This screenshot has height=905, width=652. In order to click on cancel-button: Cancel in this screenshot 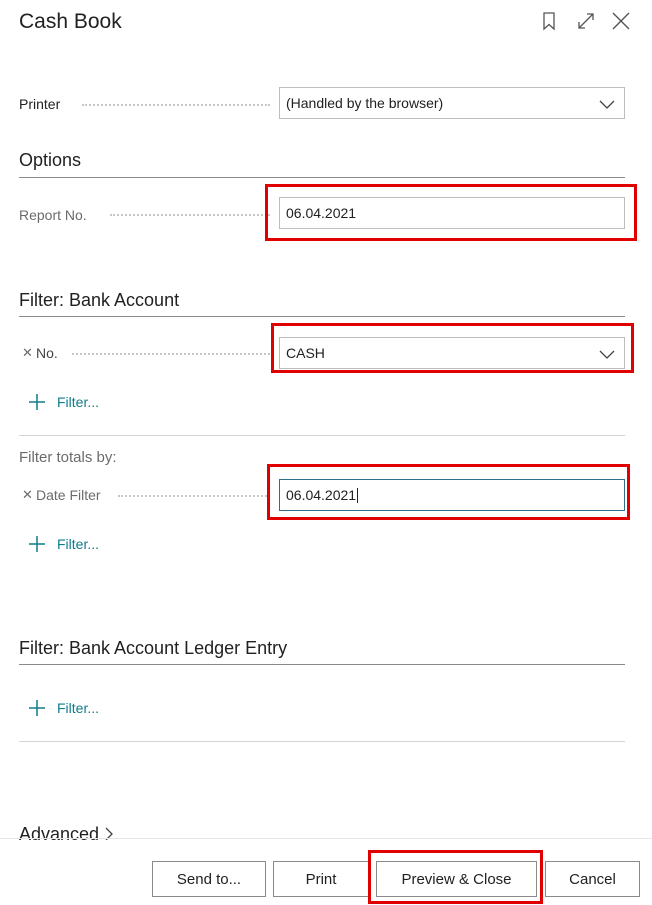, I will do `click(592, 879)`.